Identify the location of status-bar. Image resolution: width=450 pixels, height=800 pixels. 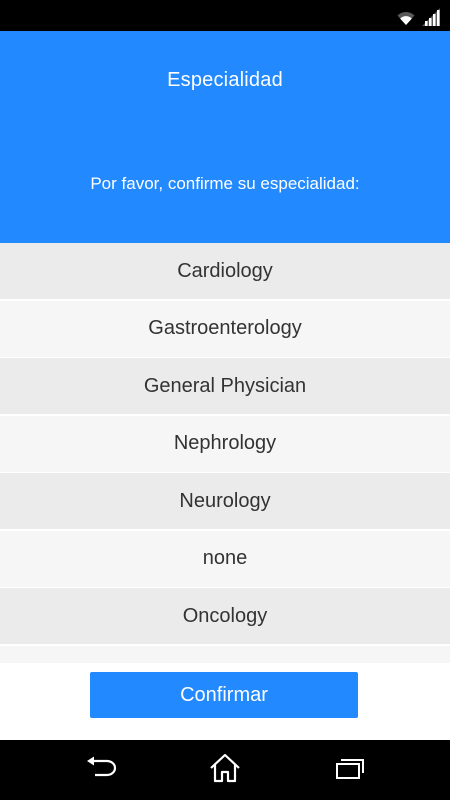
(225, 15).